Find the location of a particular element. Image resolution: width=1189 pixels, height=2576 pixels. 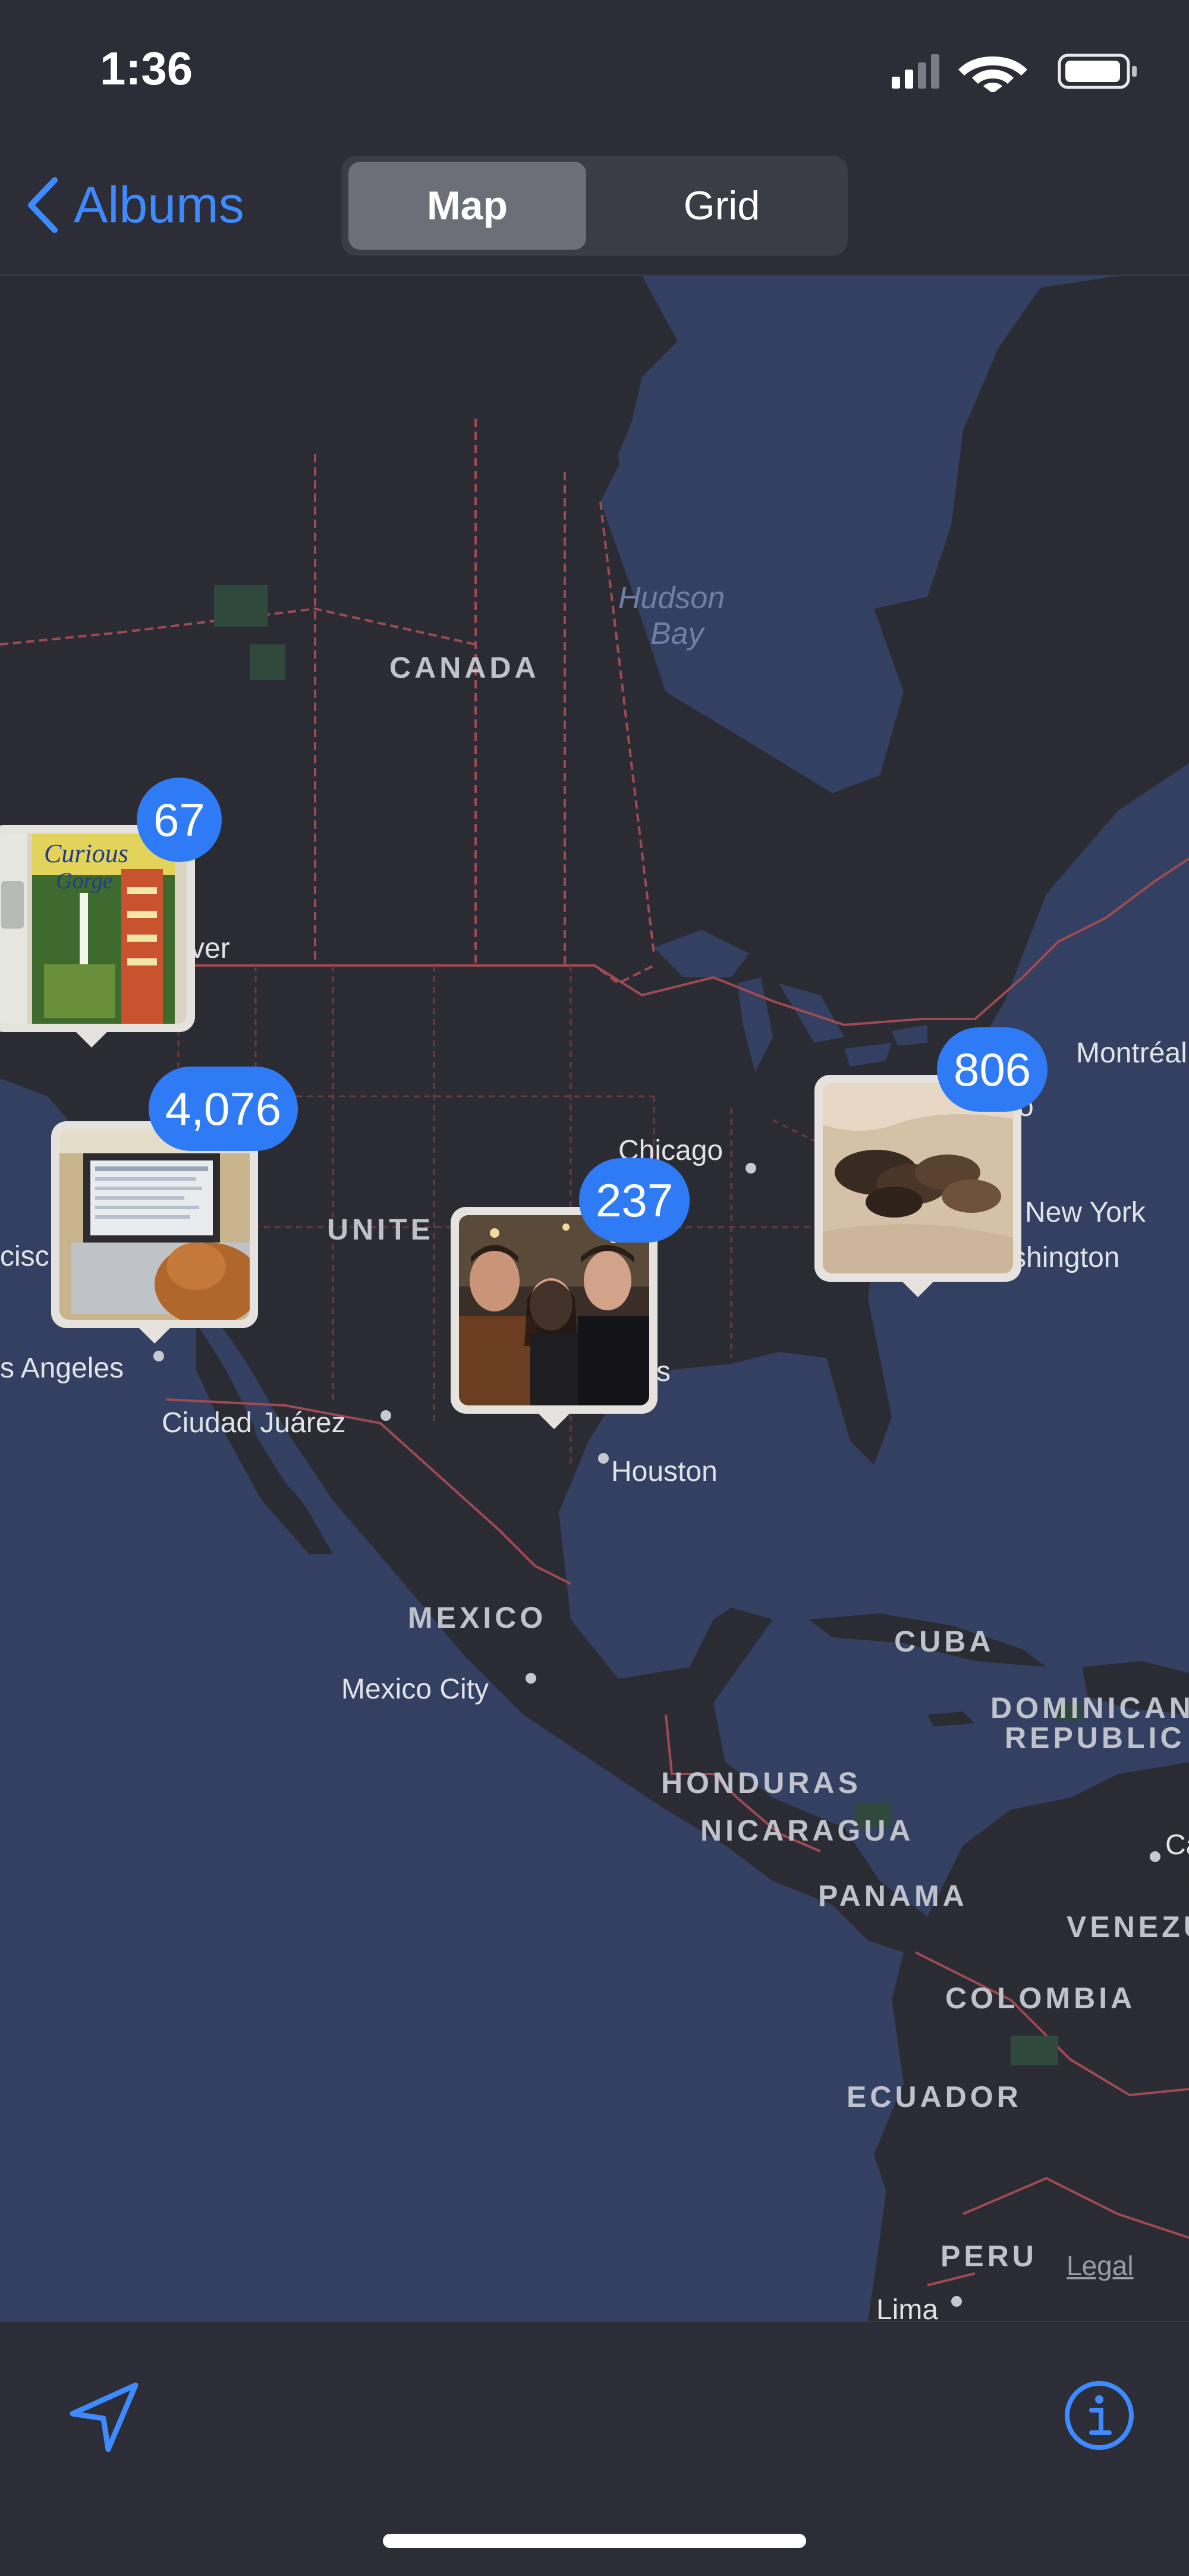

segment-grid: Grid is located at coordinates (722, 206).